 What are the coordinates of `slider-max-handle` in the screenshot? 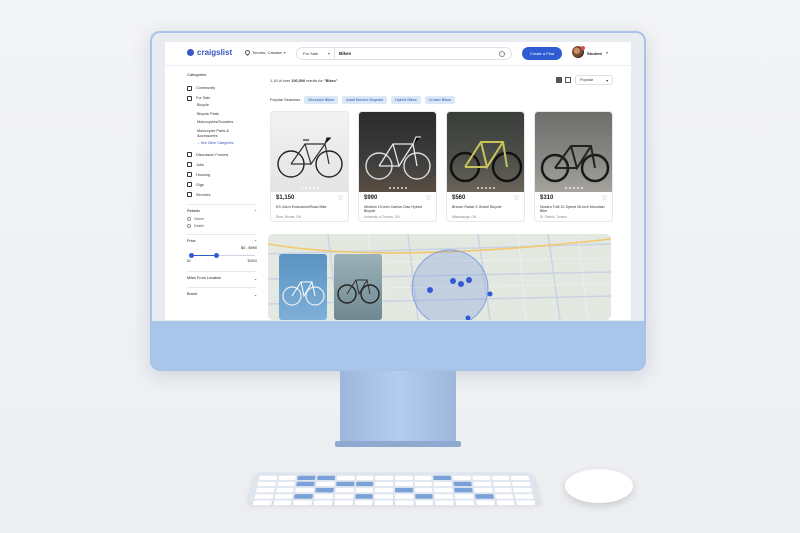 It's located at (217, 255).